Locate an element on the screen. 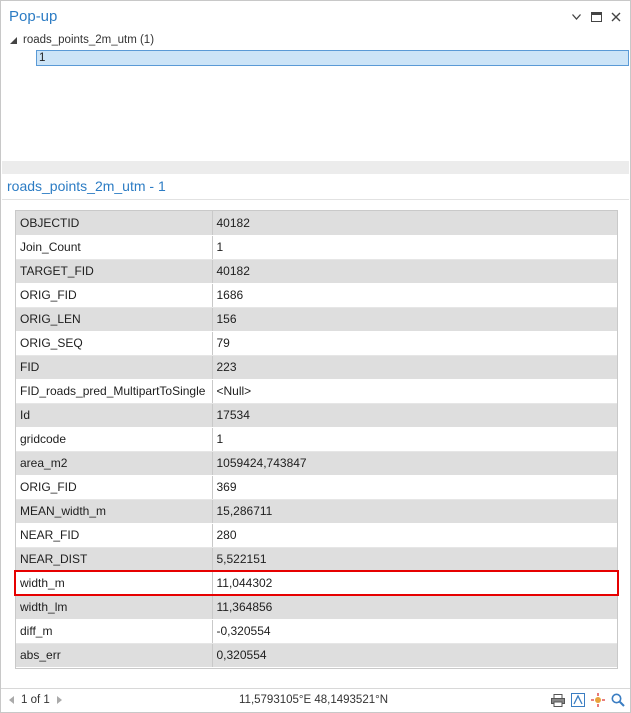  pan-to-icon is located at coordinates (618, 700).